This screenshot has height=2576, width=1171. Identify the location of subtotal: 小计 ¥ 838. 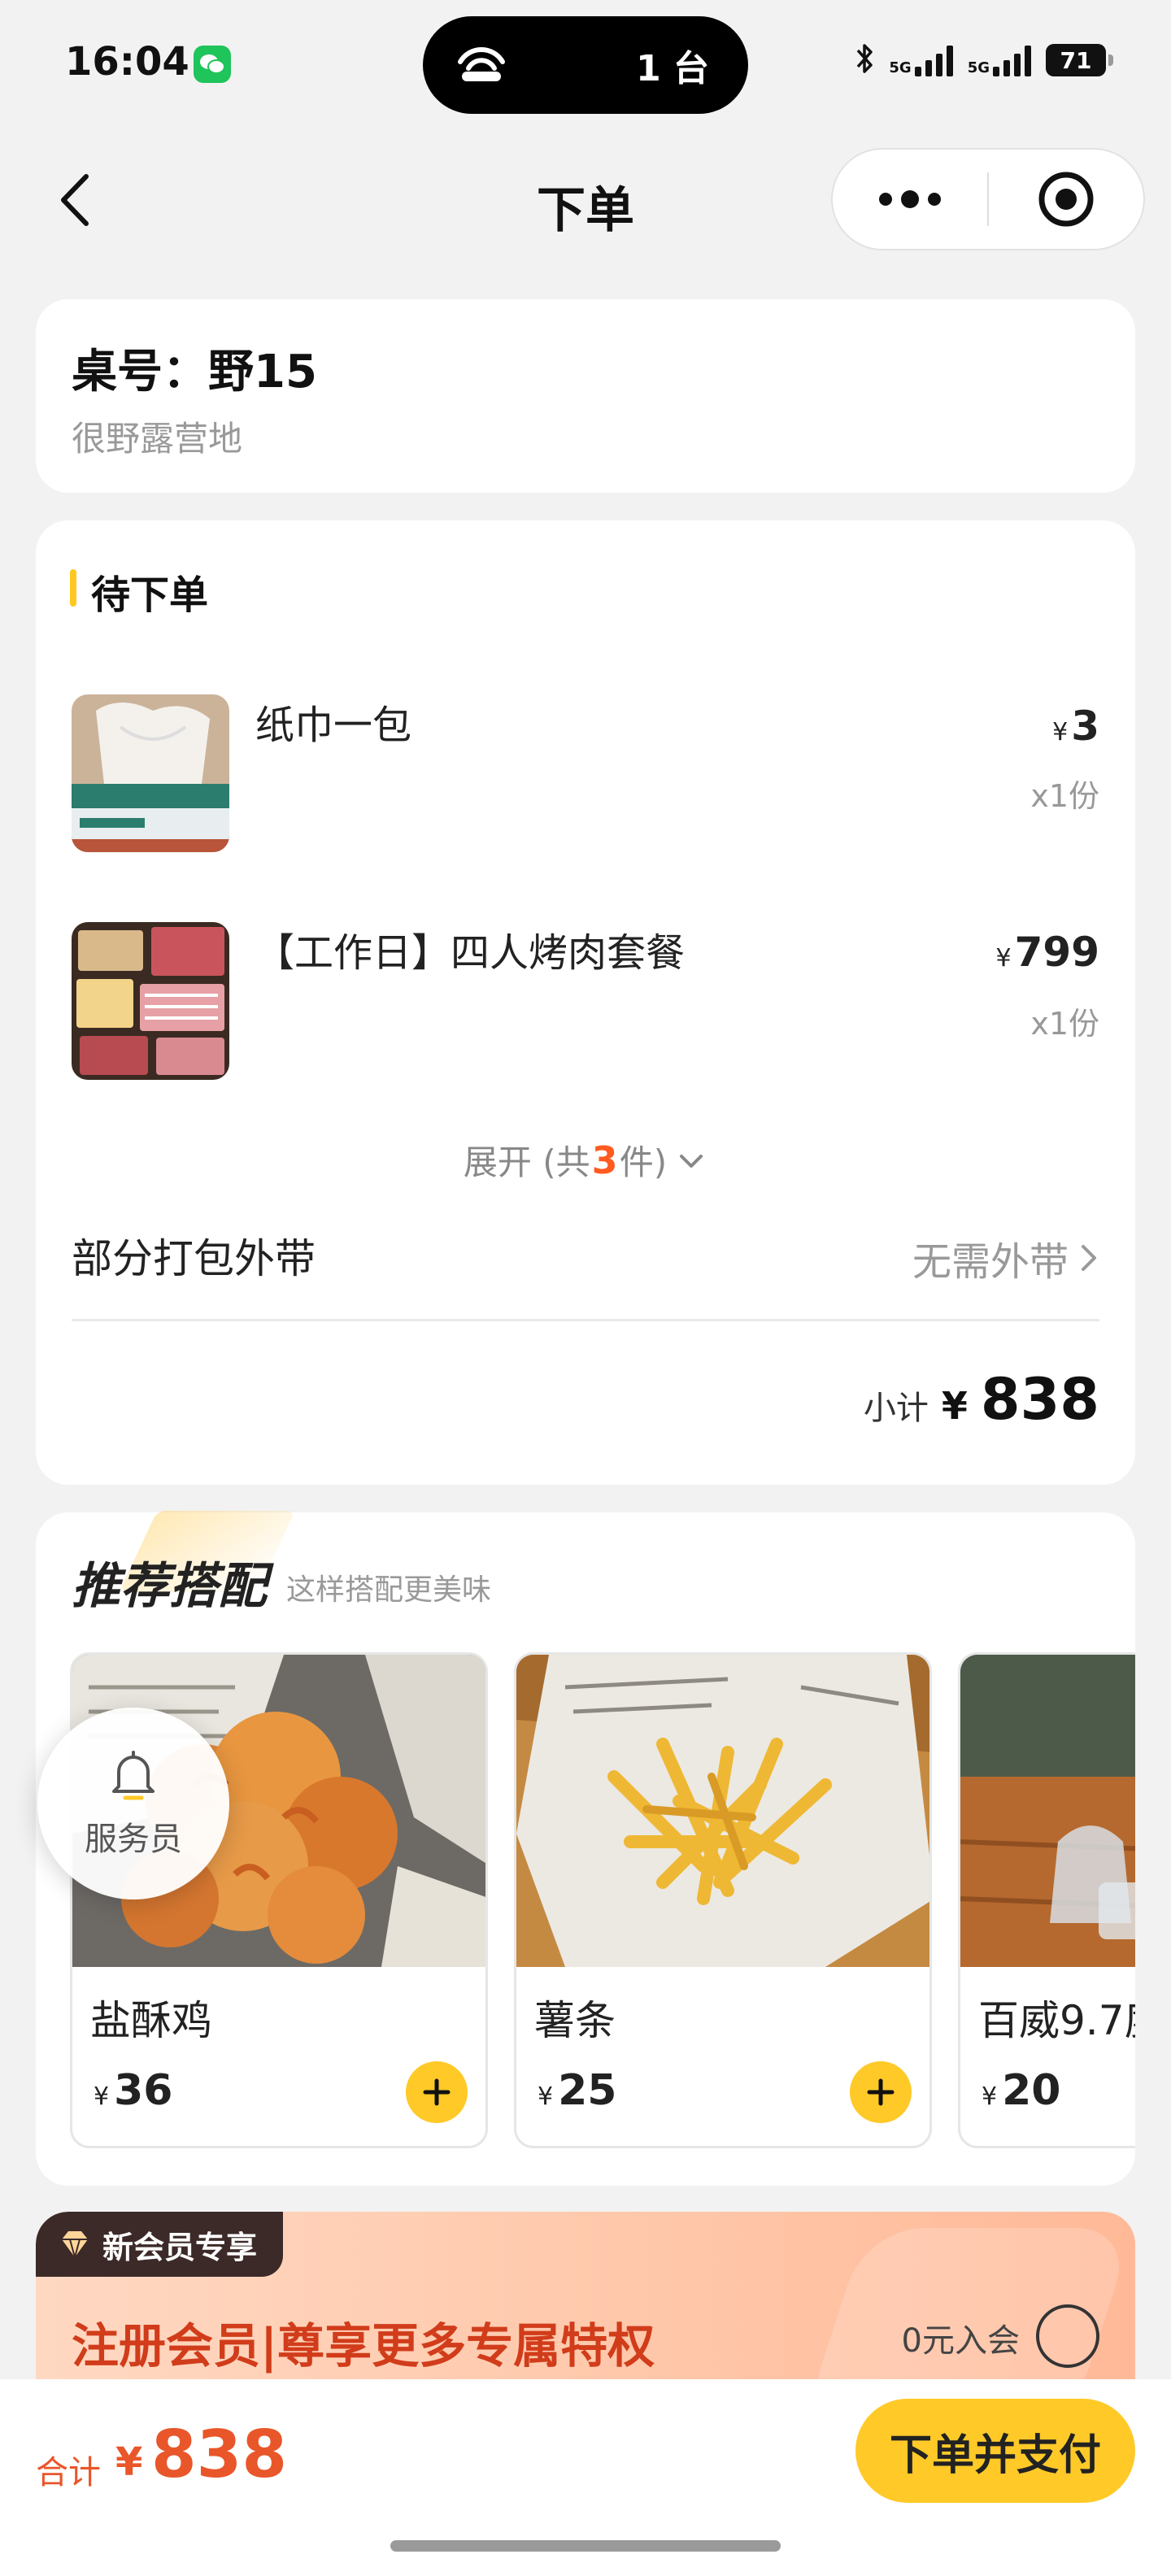
(982, 1399).